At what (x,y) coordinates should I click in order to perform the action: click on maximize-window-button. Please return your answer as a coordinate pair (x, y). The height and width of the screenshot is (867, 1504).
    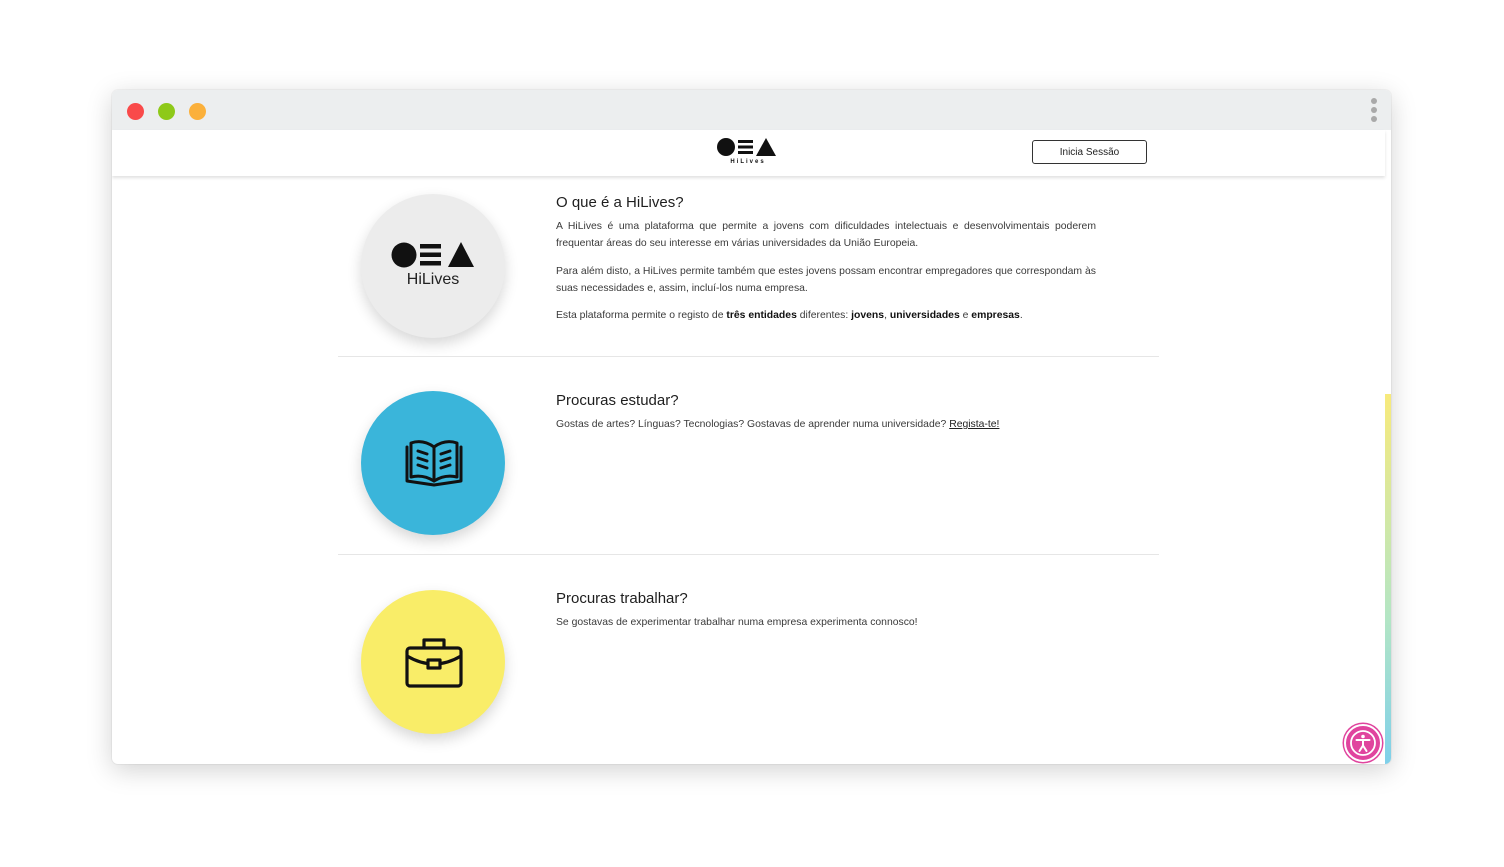
    Looking at the image, I should click on (197, 111).